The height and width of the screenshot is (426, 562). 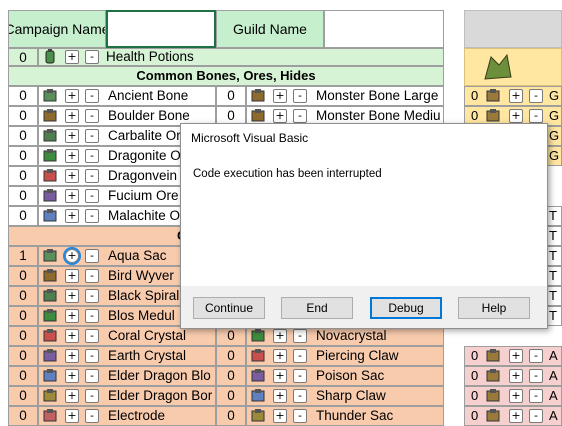 What do you see at coordinates (406, 308) in the screenshot?
I see `debug-button: Debug` at bounding box center [406, 308].